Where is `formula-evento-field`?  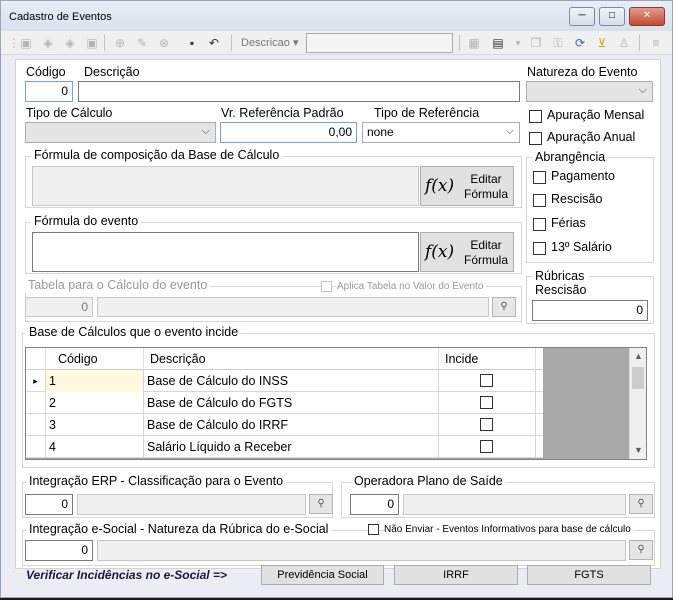 formula-evento-field is located at coordinates (225, 252).